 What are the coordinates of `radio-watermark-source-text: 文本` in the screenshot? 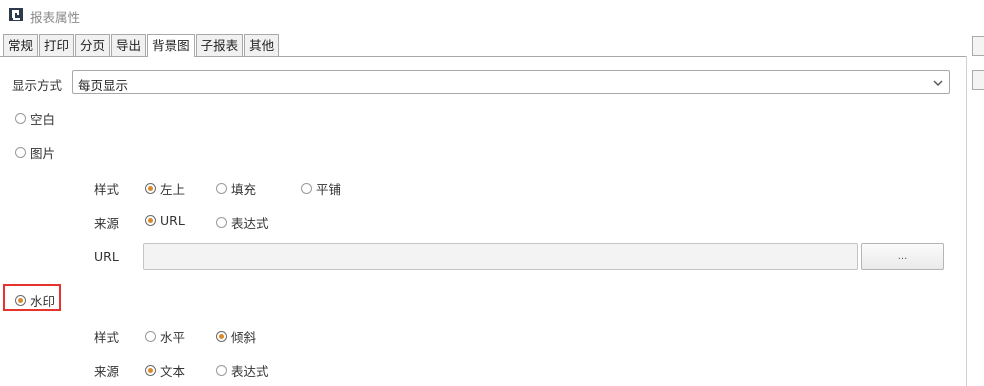 It's located at (165, 370).